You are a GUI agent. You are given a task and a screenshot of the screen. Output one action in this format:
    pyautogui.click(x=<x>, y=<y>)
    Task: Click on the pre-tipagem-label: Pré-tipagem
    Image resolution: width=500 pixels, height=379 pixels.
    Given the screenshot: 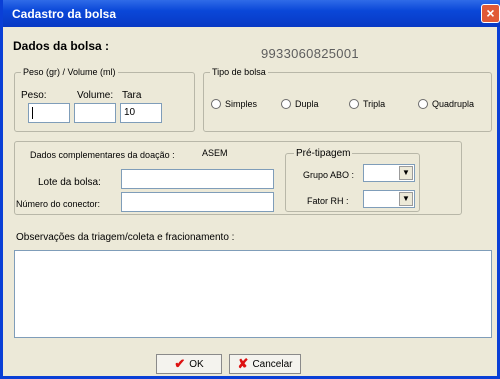 What is the action you would take?
    pyautogui.click(x=323, y=153)
    